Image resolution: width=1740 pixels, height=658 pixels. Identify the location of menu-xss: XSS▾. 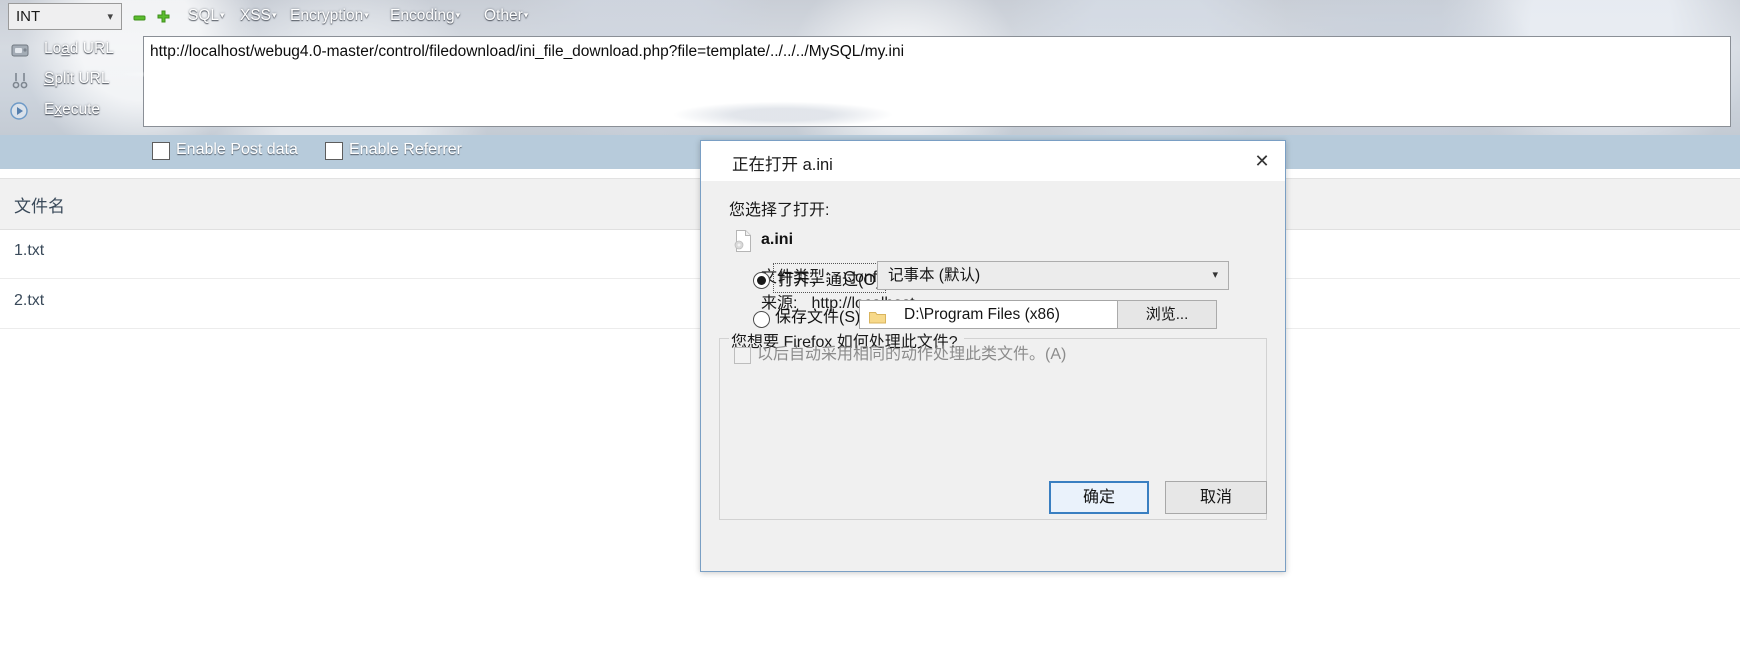
(258, 16).